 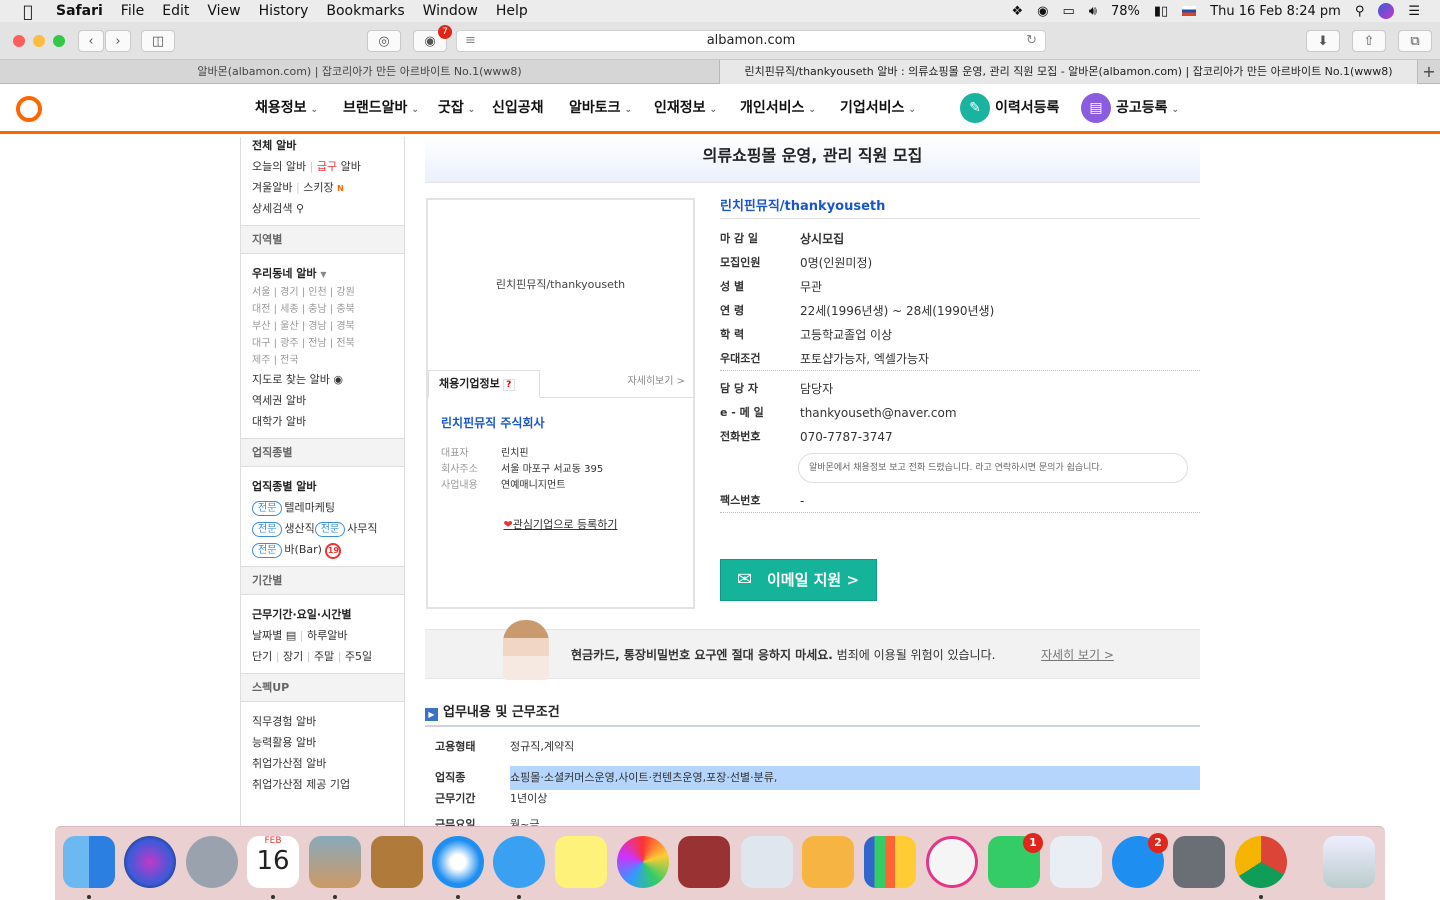 What do you see at coordinates (493, 422) in the screenshot?
I see `company-name-link: 린치핀뮤직 주식회사` at bounding box center [493, 422].